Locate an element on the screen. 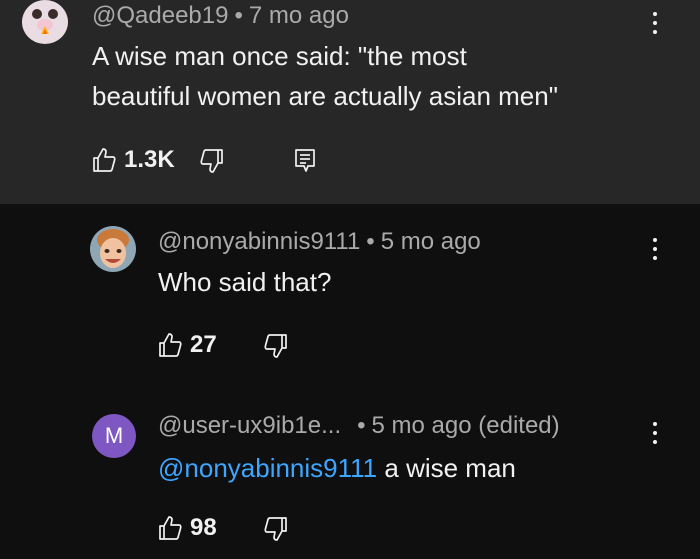 The height and width of the screenshot is (559, 700). reply-author-line: @user-ux9ib1e... • 5 mo ago (edited) is located at coordinates (359, 426).